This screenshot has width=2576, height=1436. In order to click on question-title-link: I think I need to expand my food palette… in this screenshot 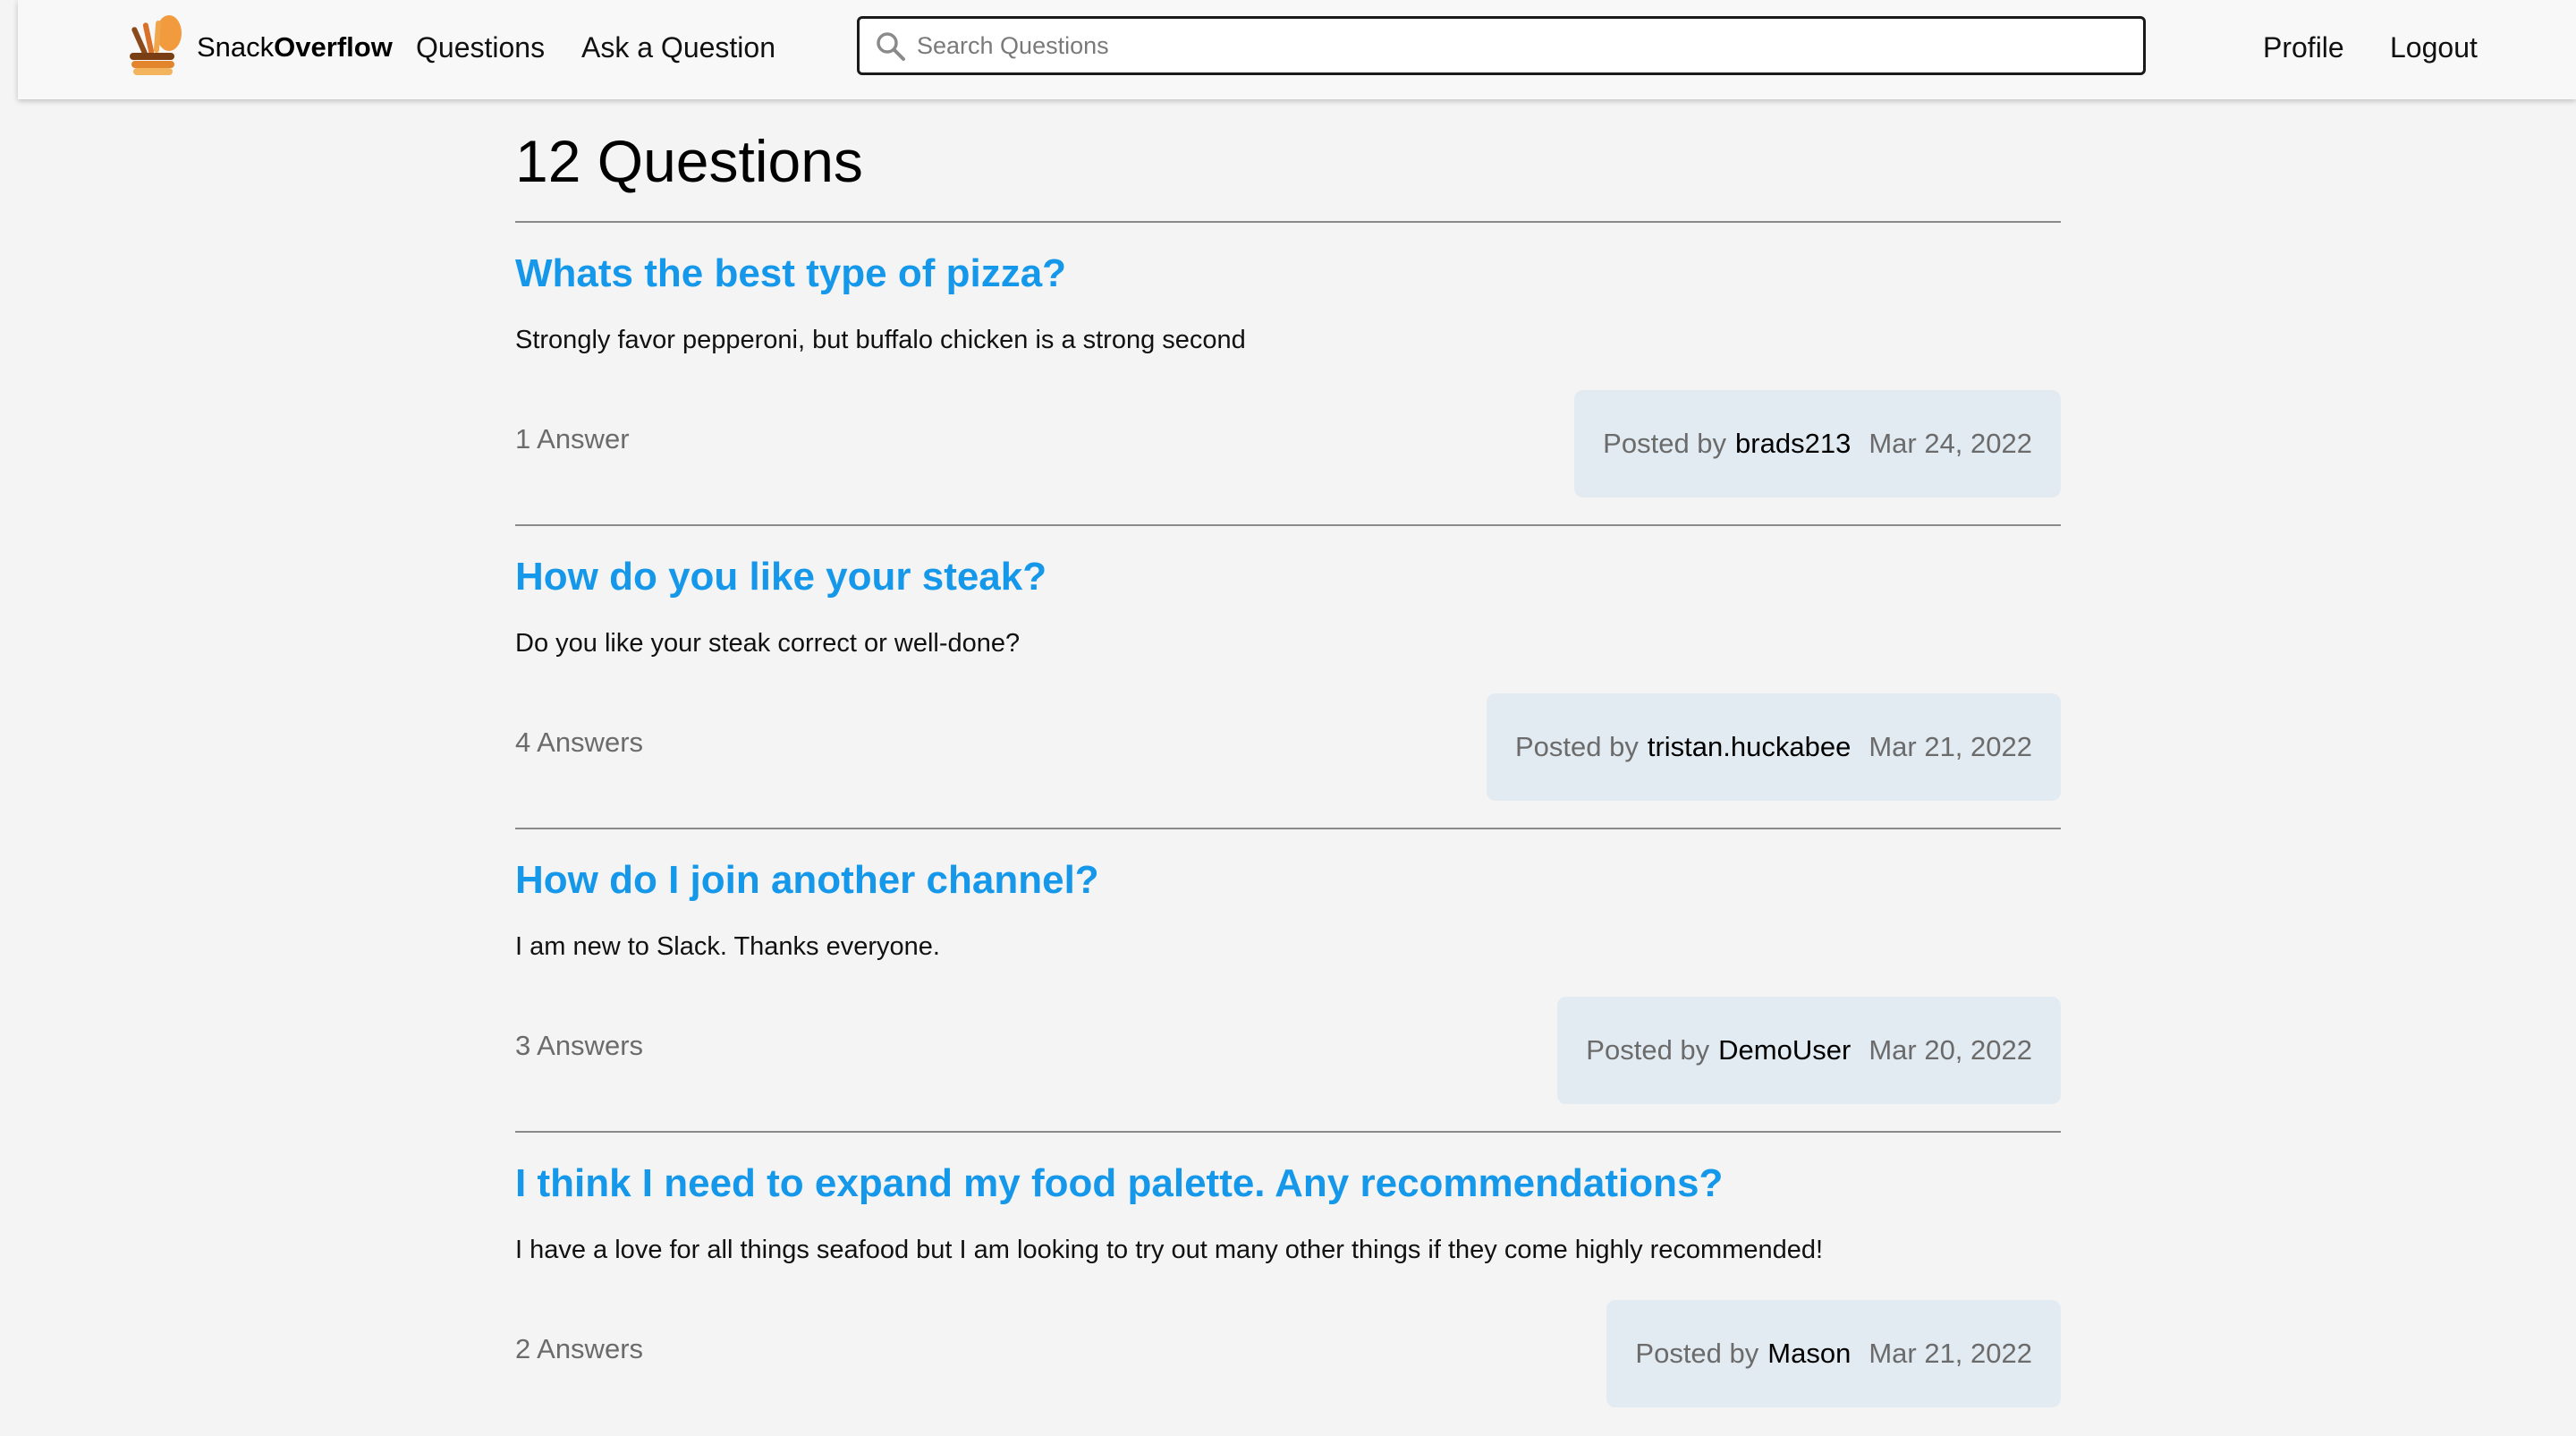, I will do `click(1119, 1184)`.